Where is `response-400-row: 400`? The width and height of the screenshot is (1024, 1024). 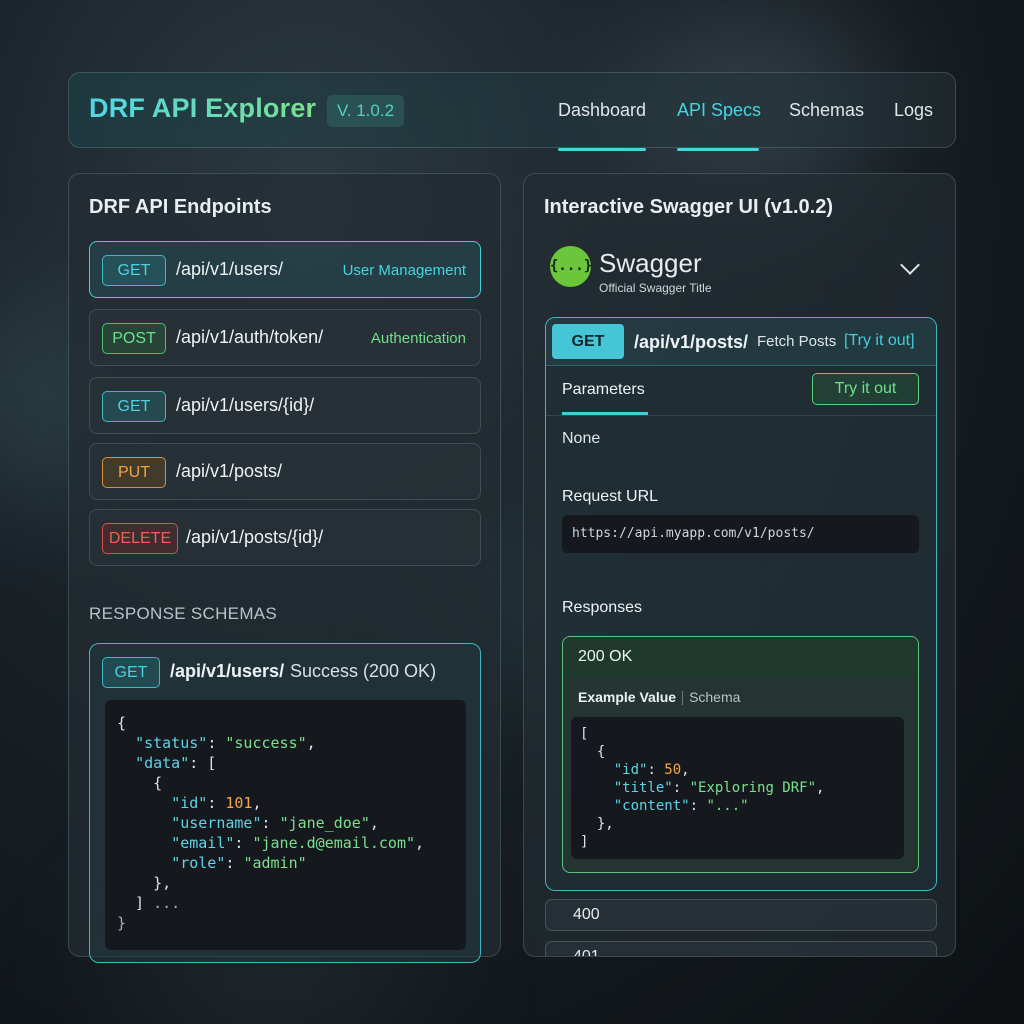
response-400-row: 400 is located at coordinates (741, 915).